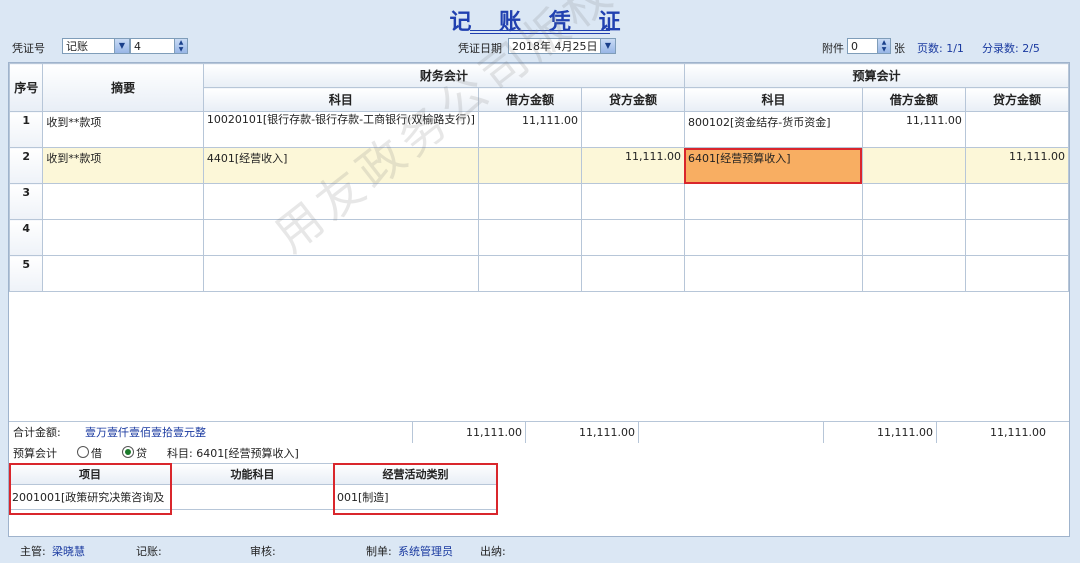  I want to click on col-summary: 摘要, so click(123, 87).